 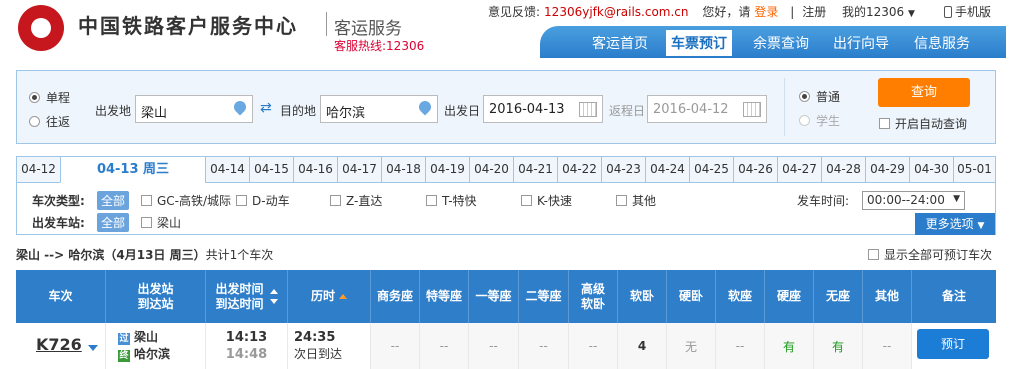 I want to click on date-tab: 04-14, so click(x=227, y=169).